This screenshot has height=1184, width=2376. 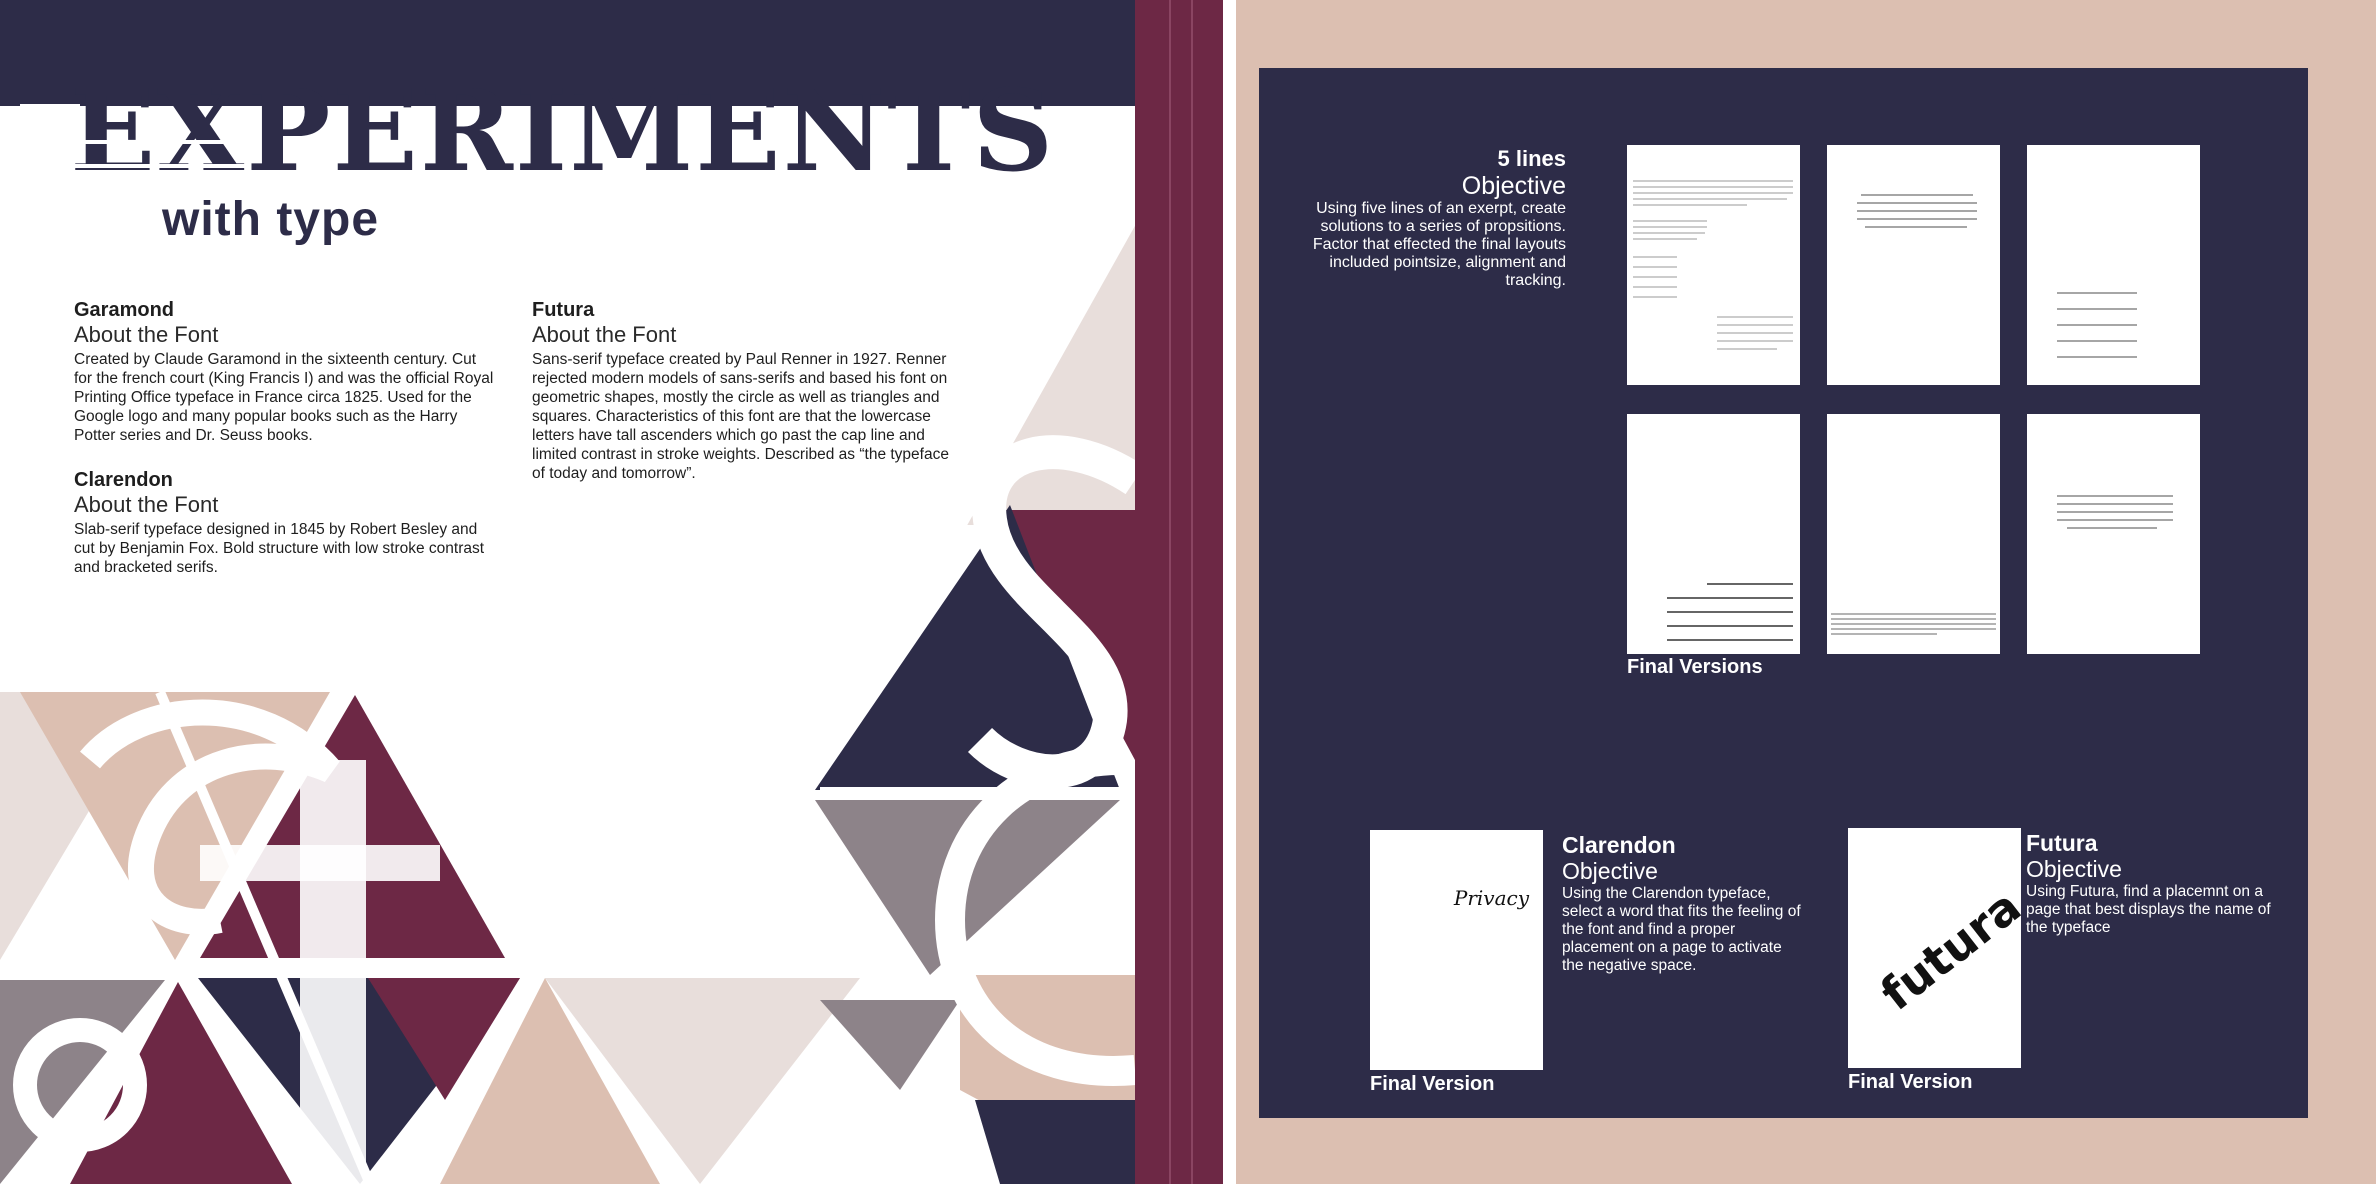 I want to click on maroon-edge-strip, so click(x=1179, y=592).